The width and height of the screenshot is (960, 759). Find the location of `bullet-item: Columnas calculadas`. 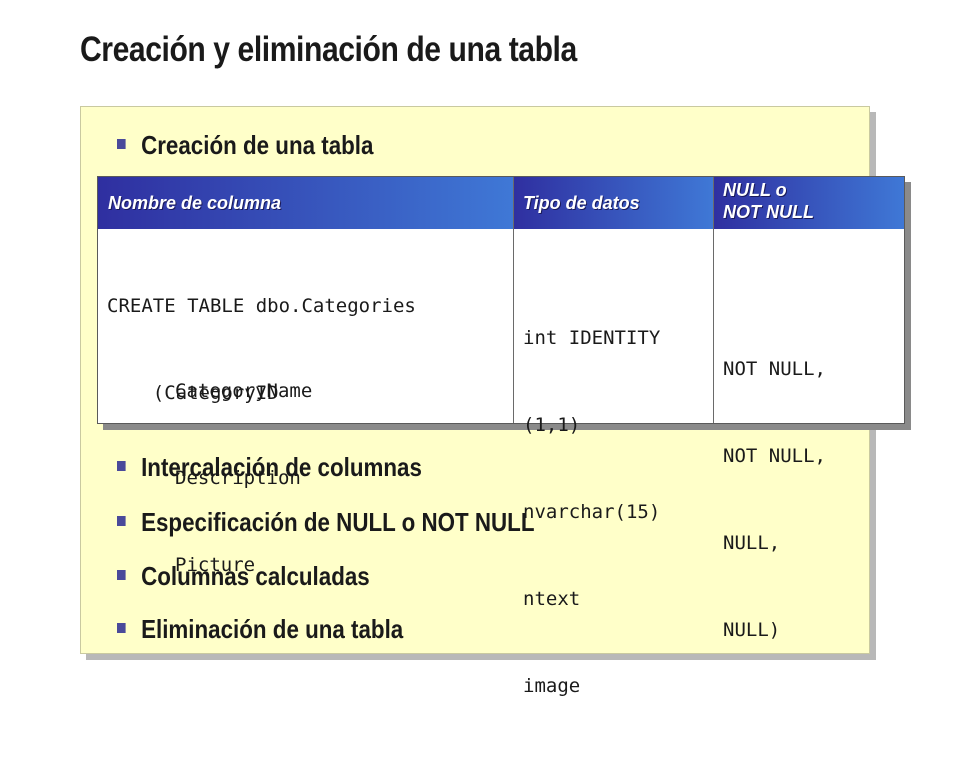

bullet-item: Columnas calculadas is located at coordinates (243, 576).